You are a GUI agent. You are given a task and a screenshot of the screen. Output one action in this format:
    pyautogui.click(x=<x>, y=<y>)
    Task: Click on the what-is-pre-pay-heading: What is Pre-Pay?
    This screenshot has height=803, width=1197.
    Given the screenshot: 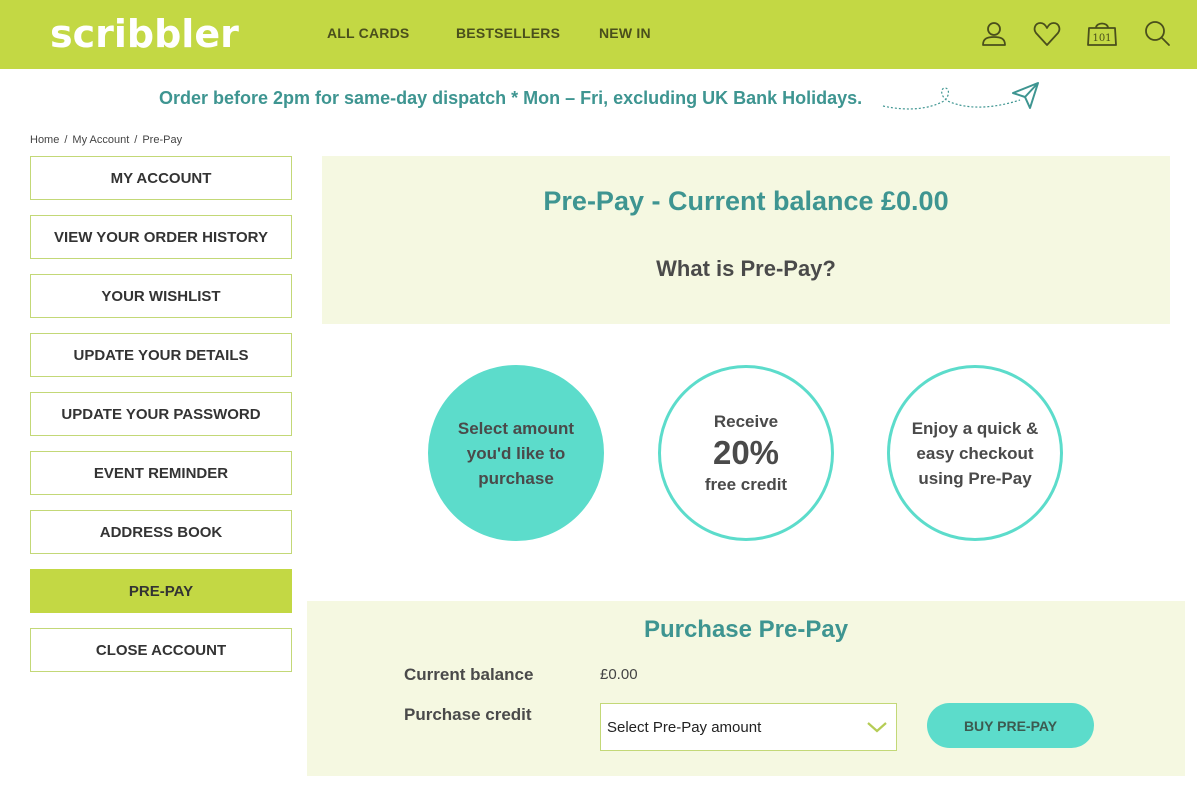 What is the action you would take?
    pyautogui.click(x=746, y=268)
    